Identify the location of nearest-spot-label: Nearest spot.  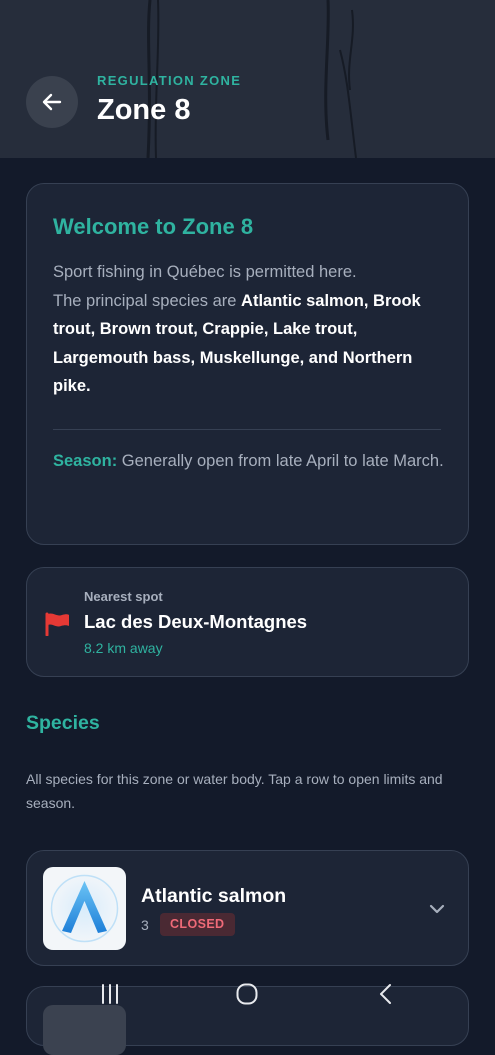
(123, 596).